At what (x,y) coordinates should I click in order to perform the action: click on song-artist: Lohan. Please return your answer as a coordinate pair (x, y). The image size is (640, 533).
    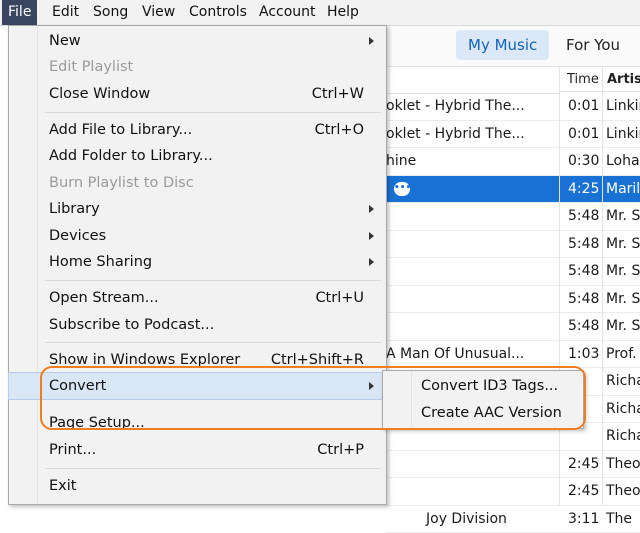
    Looking at the image, I should click on (623, 161).